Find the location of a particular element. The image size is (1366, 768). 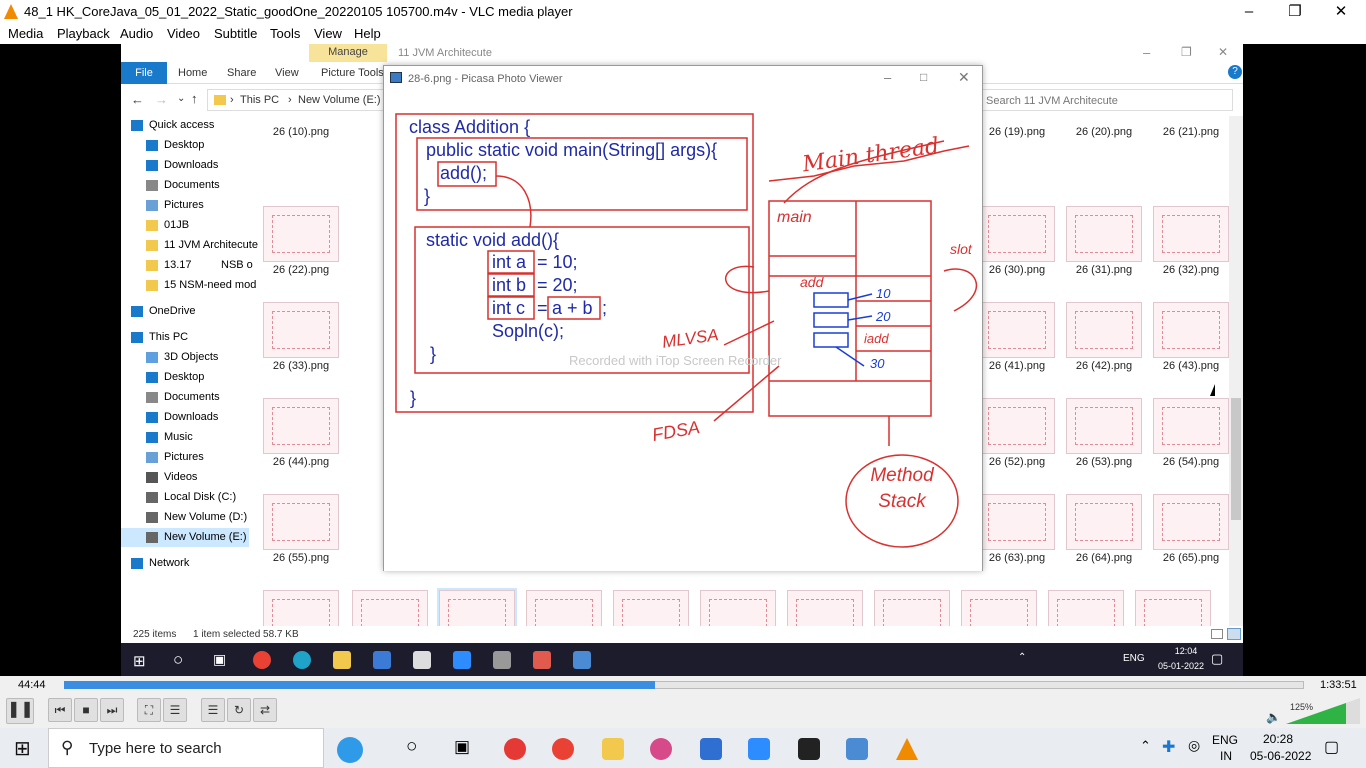

taskbar-search: ⚲ Type here to search is located at coordinates (205, 748).